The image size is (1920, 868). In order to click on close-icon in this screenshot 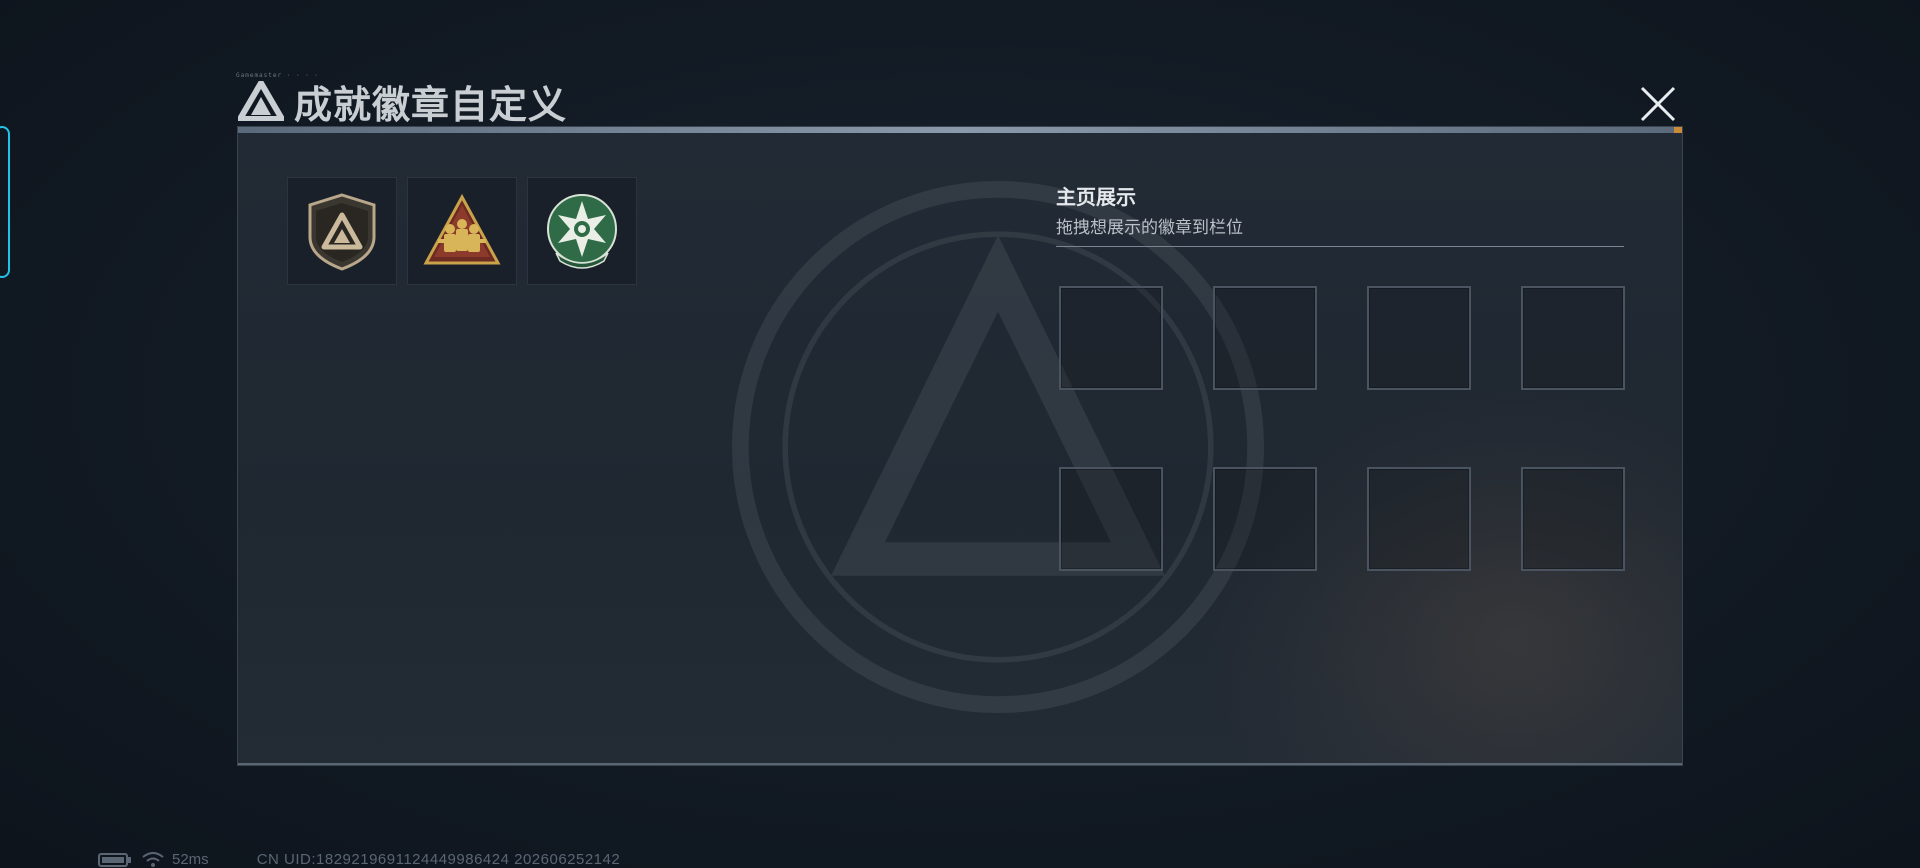, I will do `click(1658, 104)`.